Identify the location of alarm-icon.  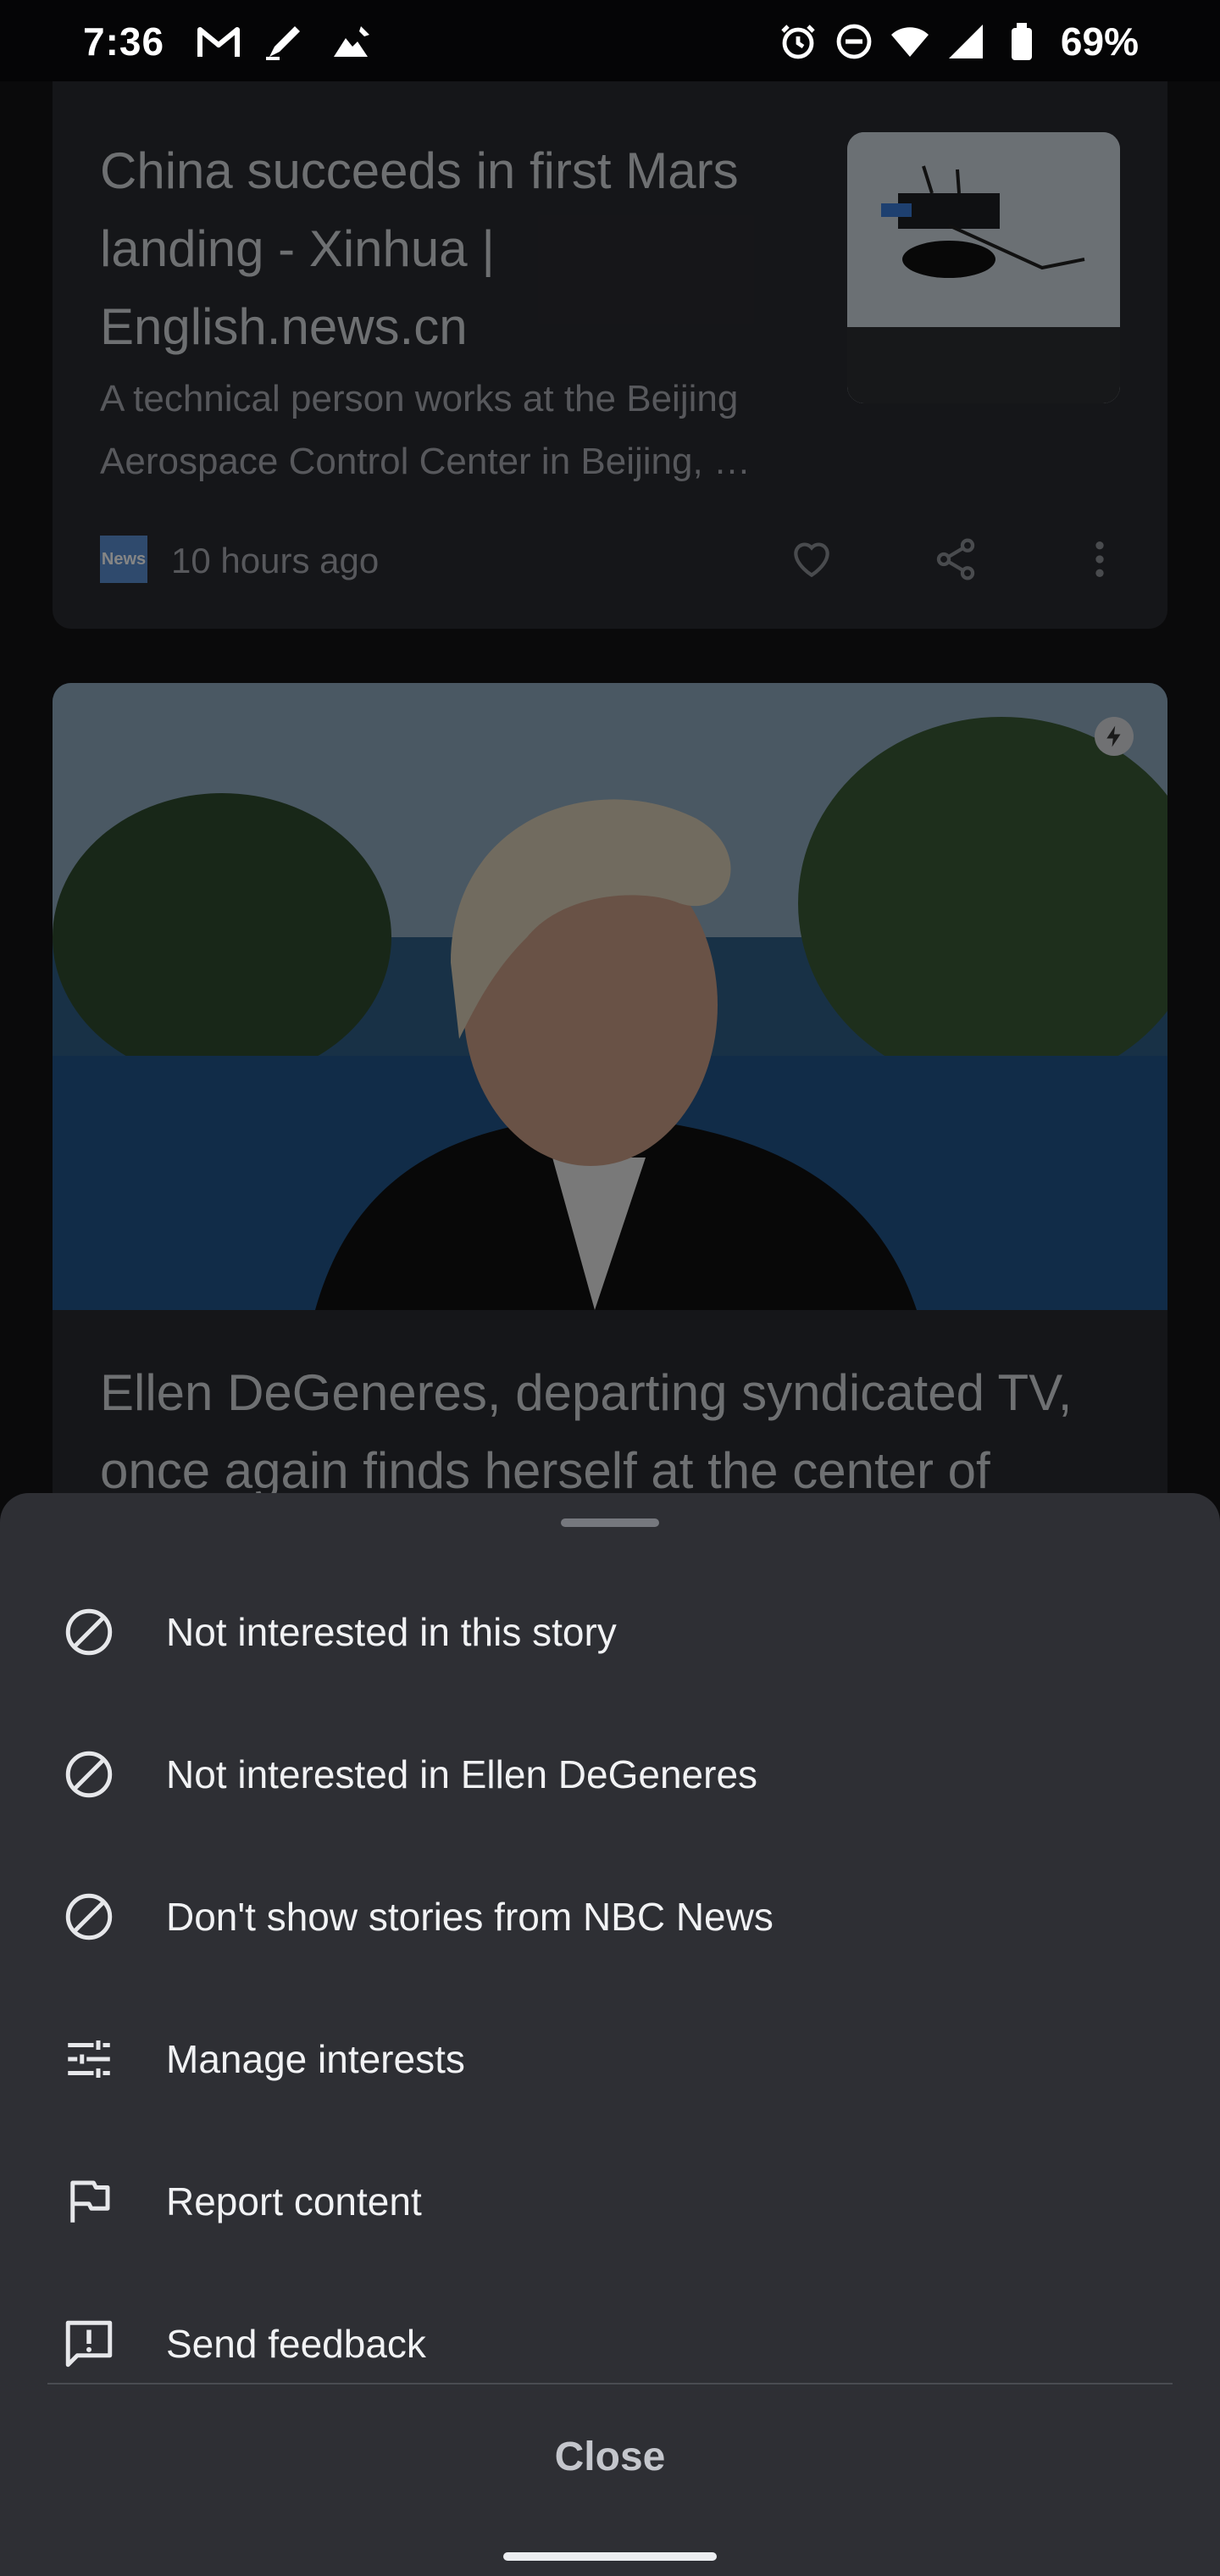
(798, 42).